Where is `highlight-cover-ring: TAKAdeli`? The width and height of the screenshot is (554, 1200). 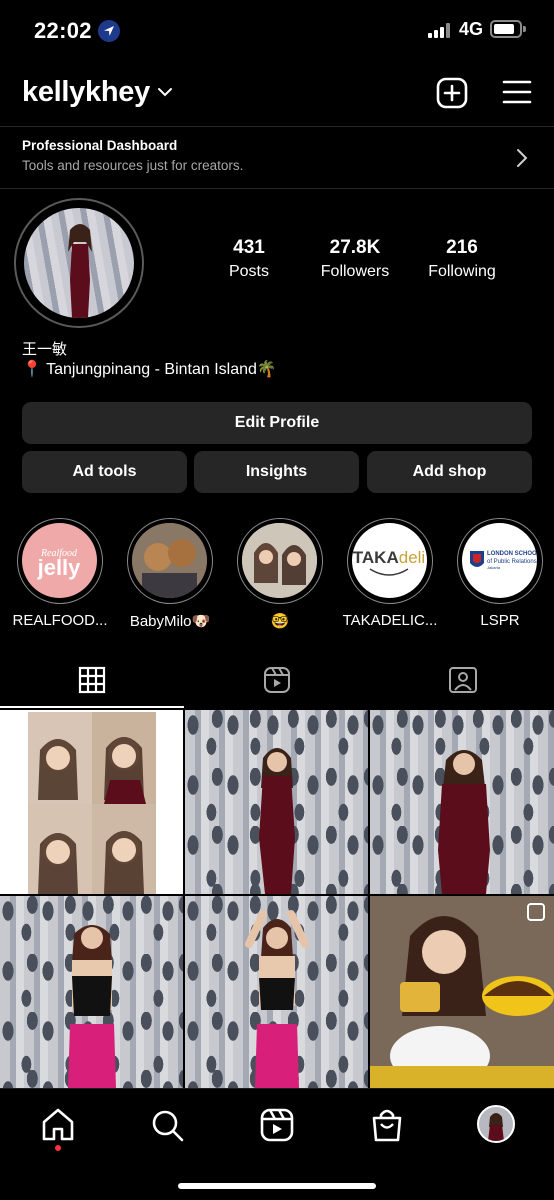
highlight-cover-ring: TAKAdeli is located at coordinates (390, 561).